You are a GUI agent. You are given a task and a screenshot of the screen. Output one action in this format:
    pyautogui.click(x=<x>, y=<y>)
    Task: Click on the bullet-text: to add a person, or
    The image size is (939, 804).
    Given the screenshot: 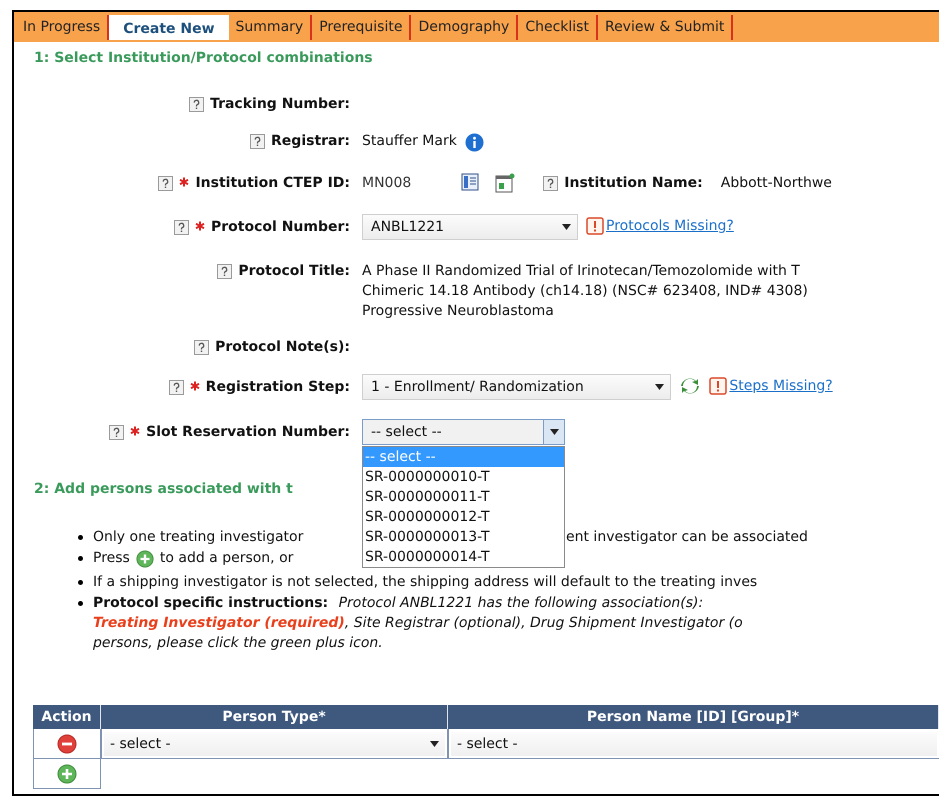 What is the action you would take?
    pyautogui.click(x=227, y=558)
    